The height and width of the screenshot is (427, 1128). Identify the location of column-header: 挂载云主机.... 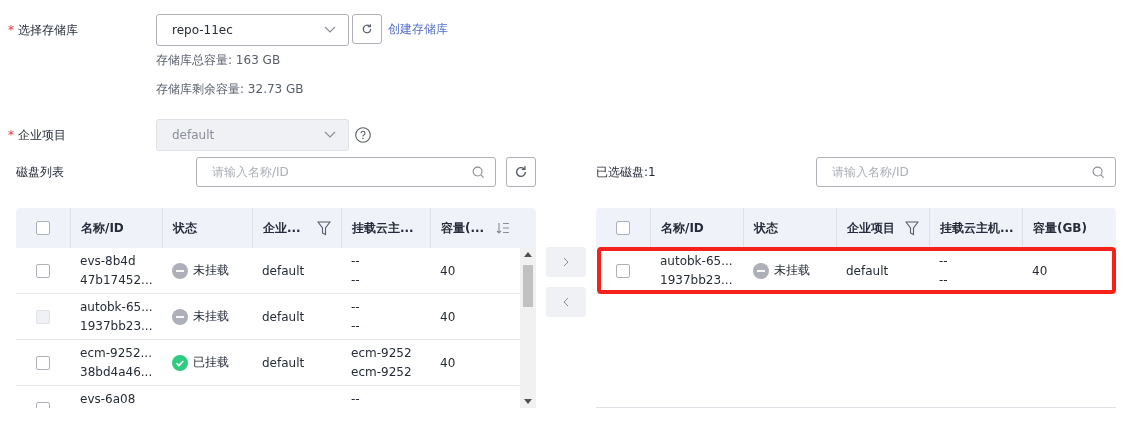
(977, 228).